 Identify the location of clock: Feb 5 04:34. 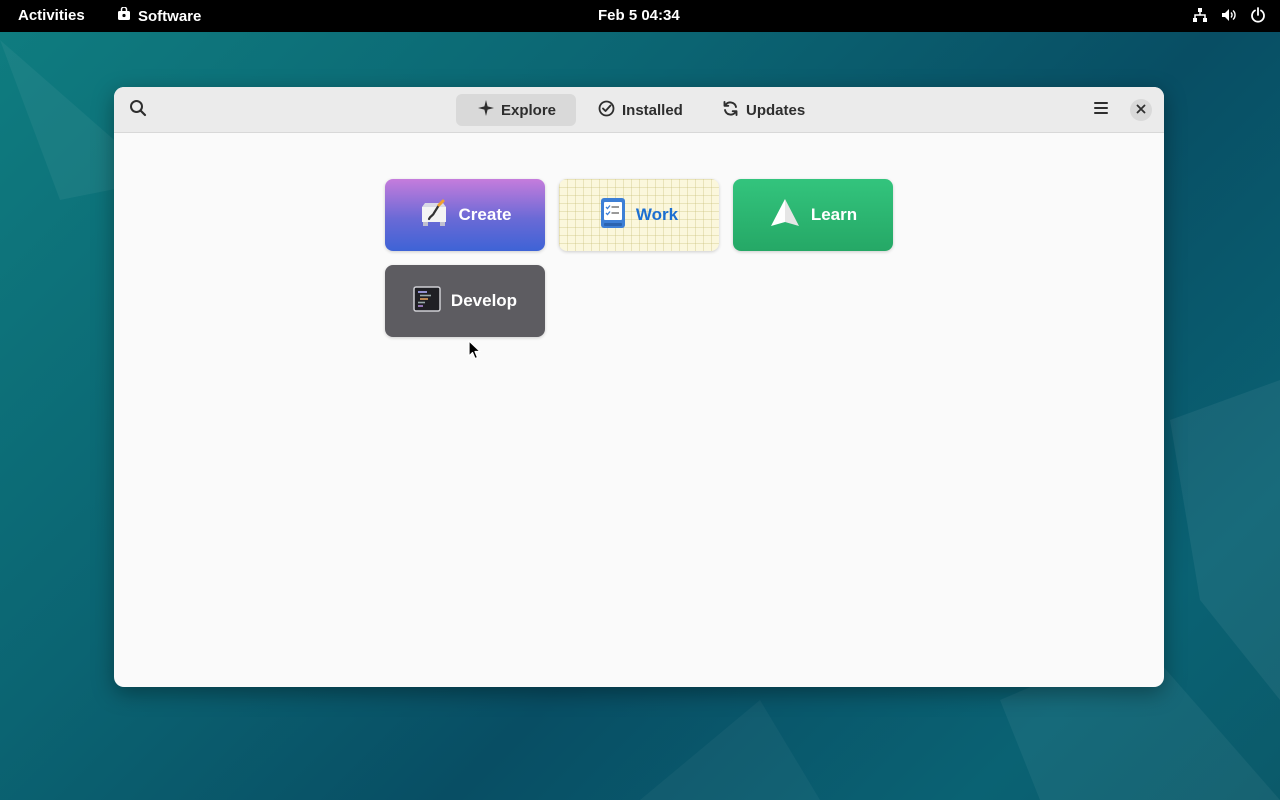
(639, 15).